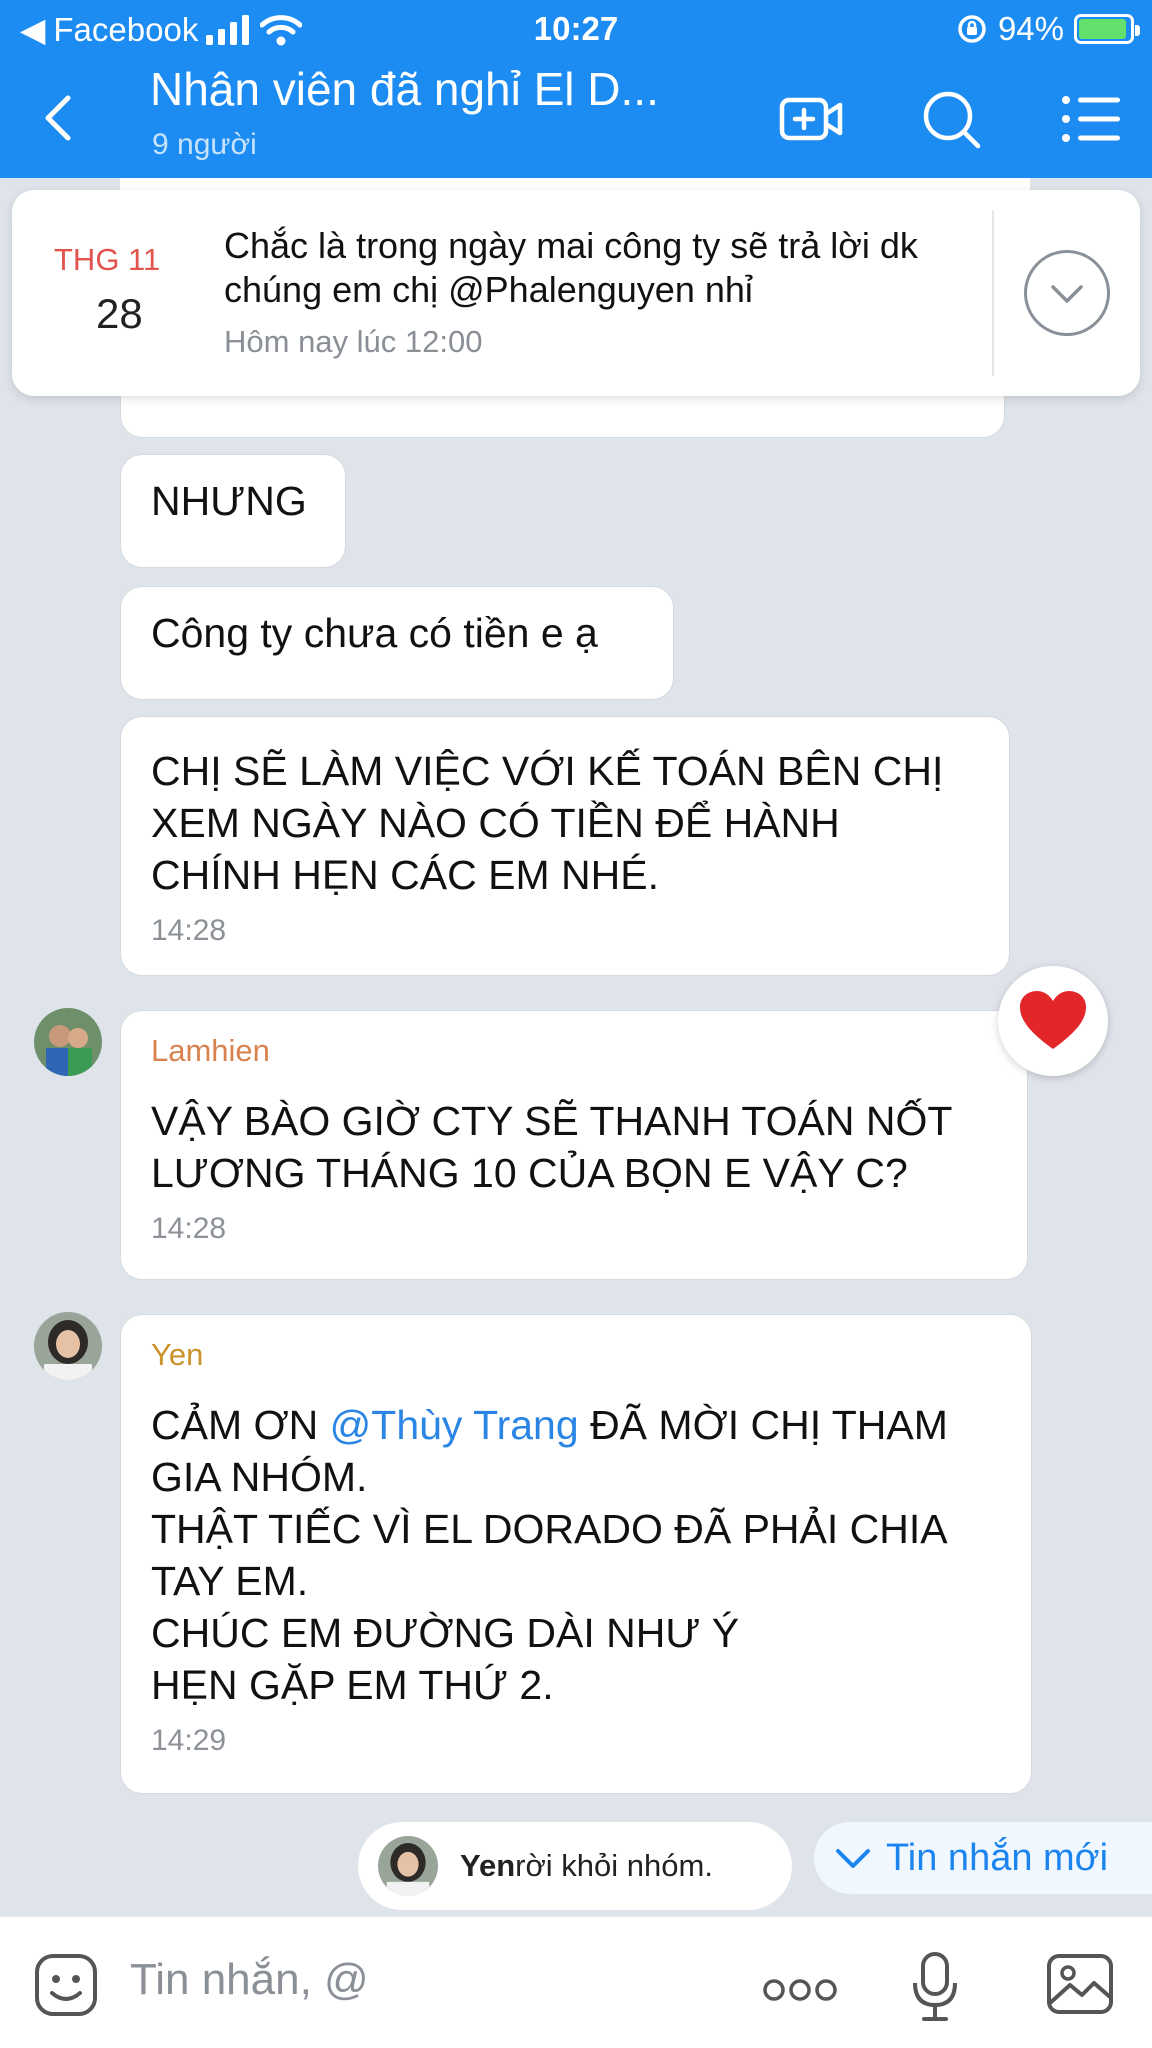 This screenshot has height=2048, width=1152. Describe the element at coordinates (614, 1865) in the screenshot. I see `system-action: rời khỏi nhóm.` at that location.